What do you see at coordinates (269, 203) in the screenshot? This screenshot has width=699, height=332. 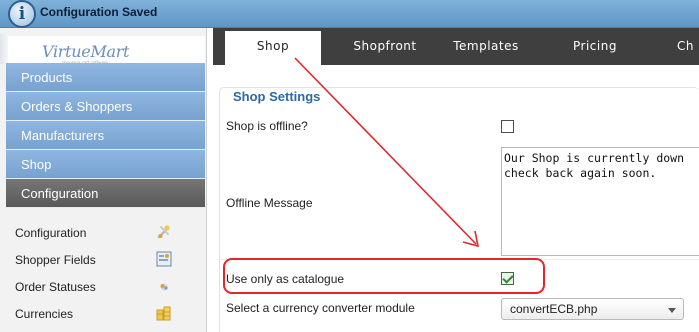 I see `offline-message-label: Offline Message` at bounding box center [269, 203].